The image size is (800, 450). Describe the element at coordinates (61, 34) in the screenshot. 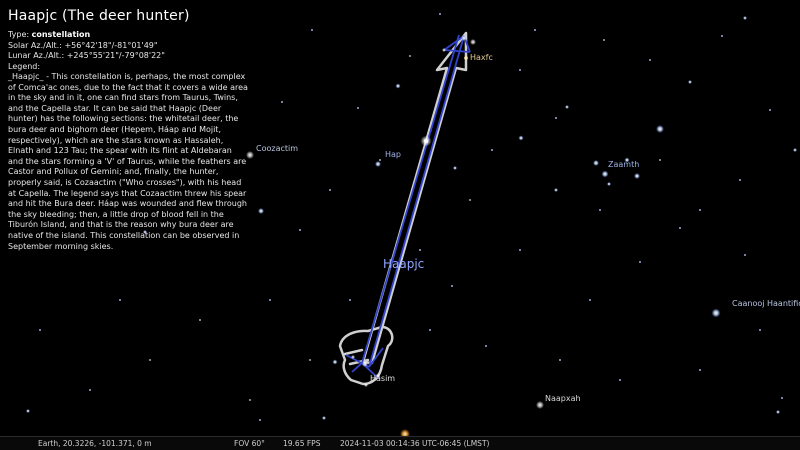

I see `type-value: constellation` at that location.